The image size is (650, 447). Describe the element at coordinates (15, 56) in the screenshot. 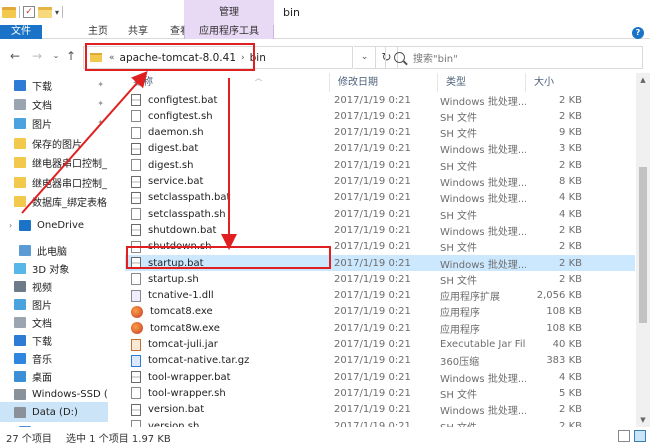

I see `back-arrow-icon: ←` at that location.